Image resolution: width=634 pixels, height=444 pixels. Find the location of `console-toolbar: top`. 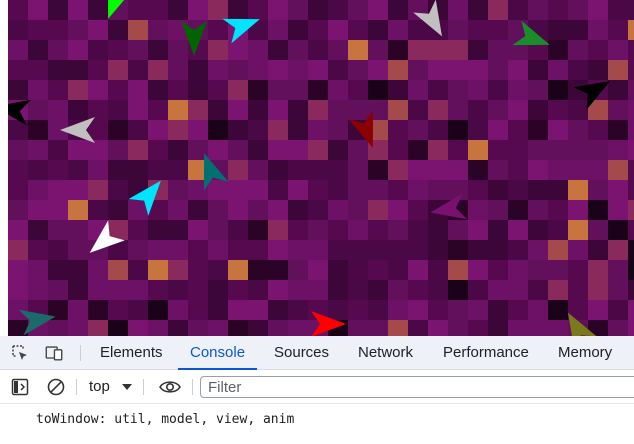

console-toolbar: top is located at coordinates (317, 387).